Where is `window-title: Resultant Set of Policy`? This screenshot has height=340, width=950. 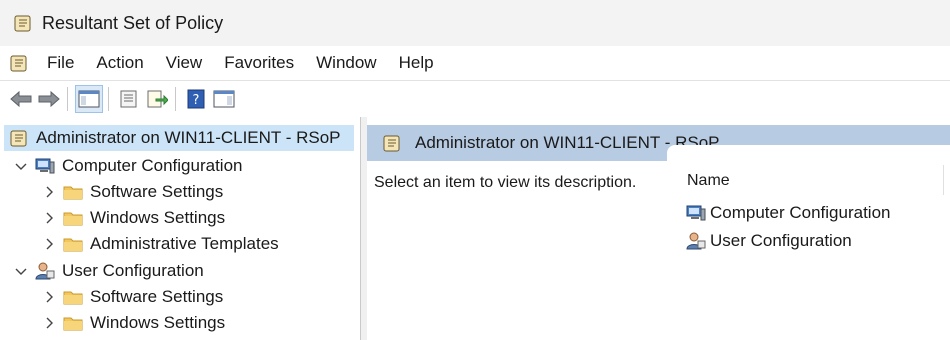 window-title: Resultant Set of Policy is located at coordinates (133, 22).